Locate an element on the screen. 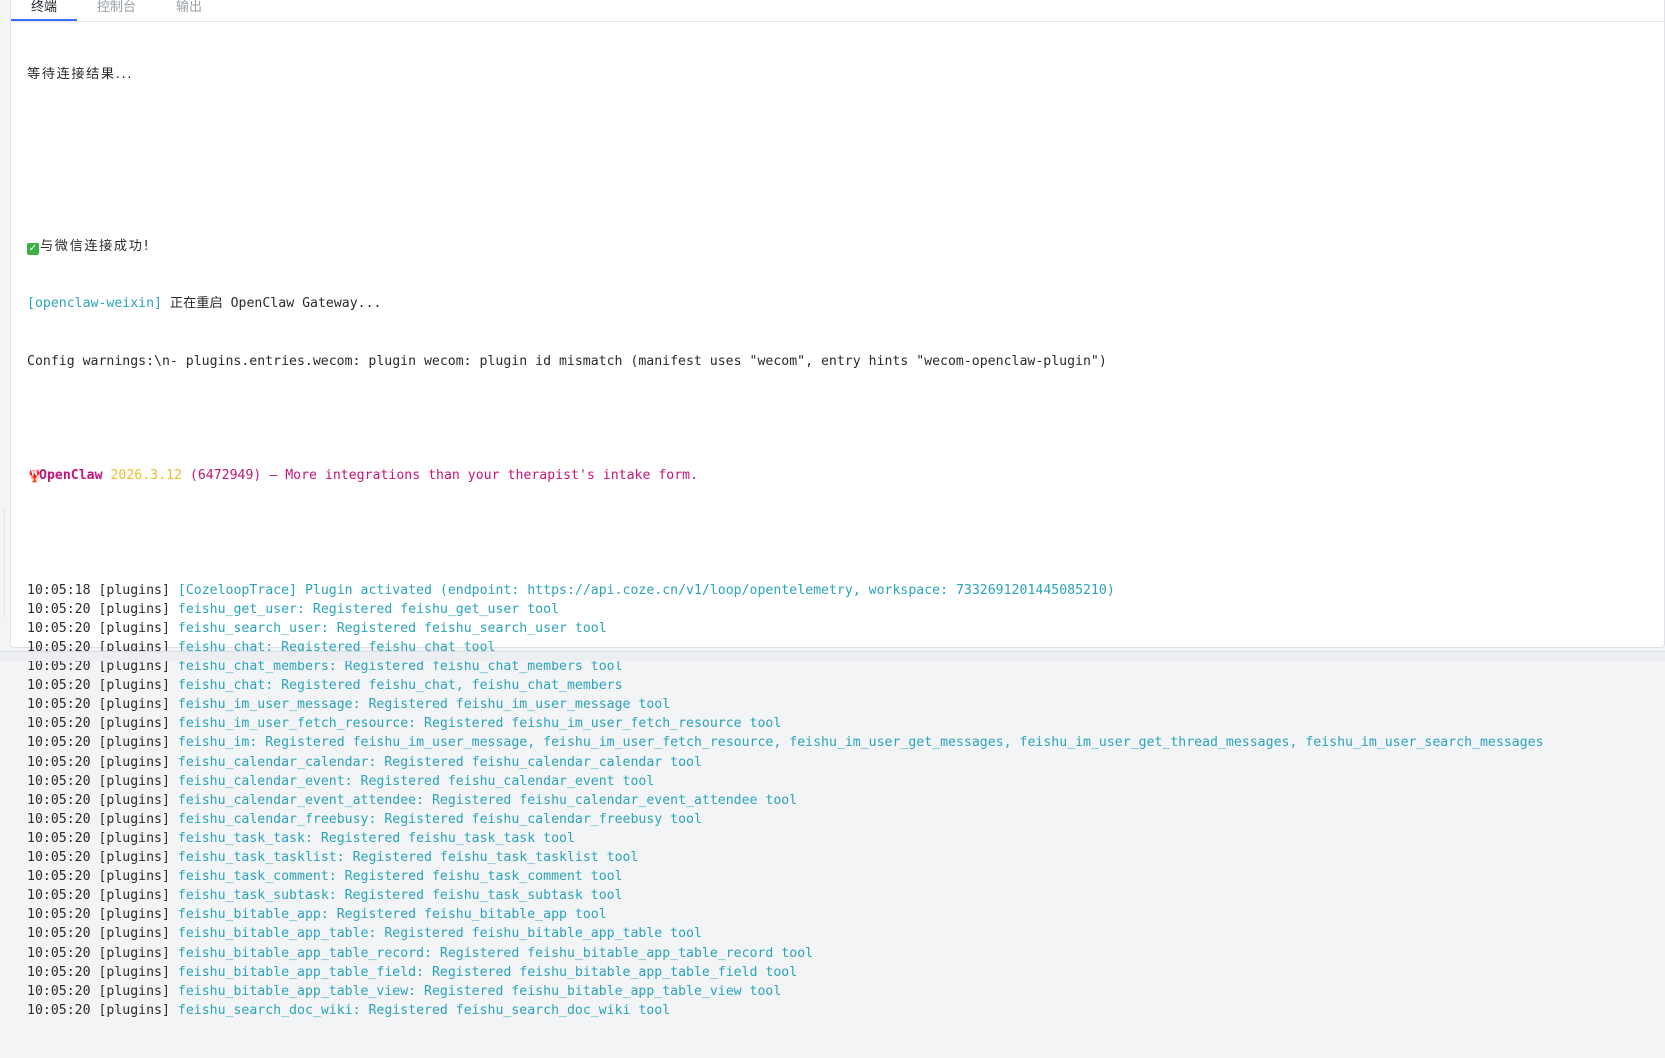 The image size is (1665, 1058). banner-build: (6472949) is located at coordinates (225, 476).